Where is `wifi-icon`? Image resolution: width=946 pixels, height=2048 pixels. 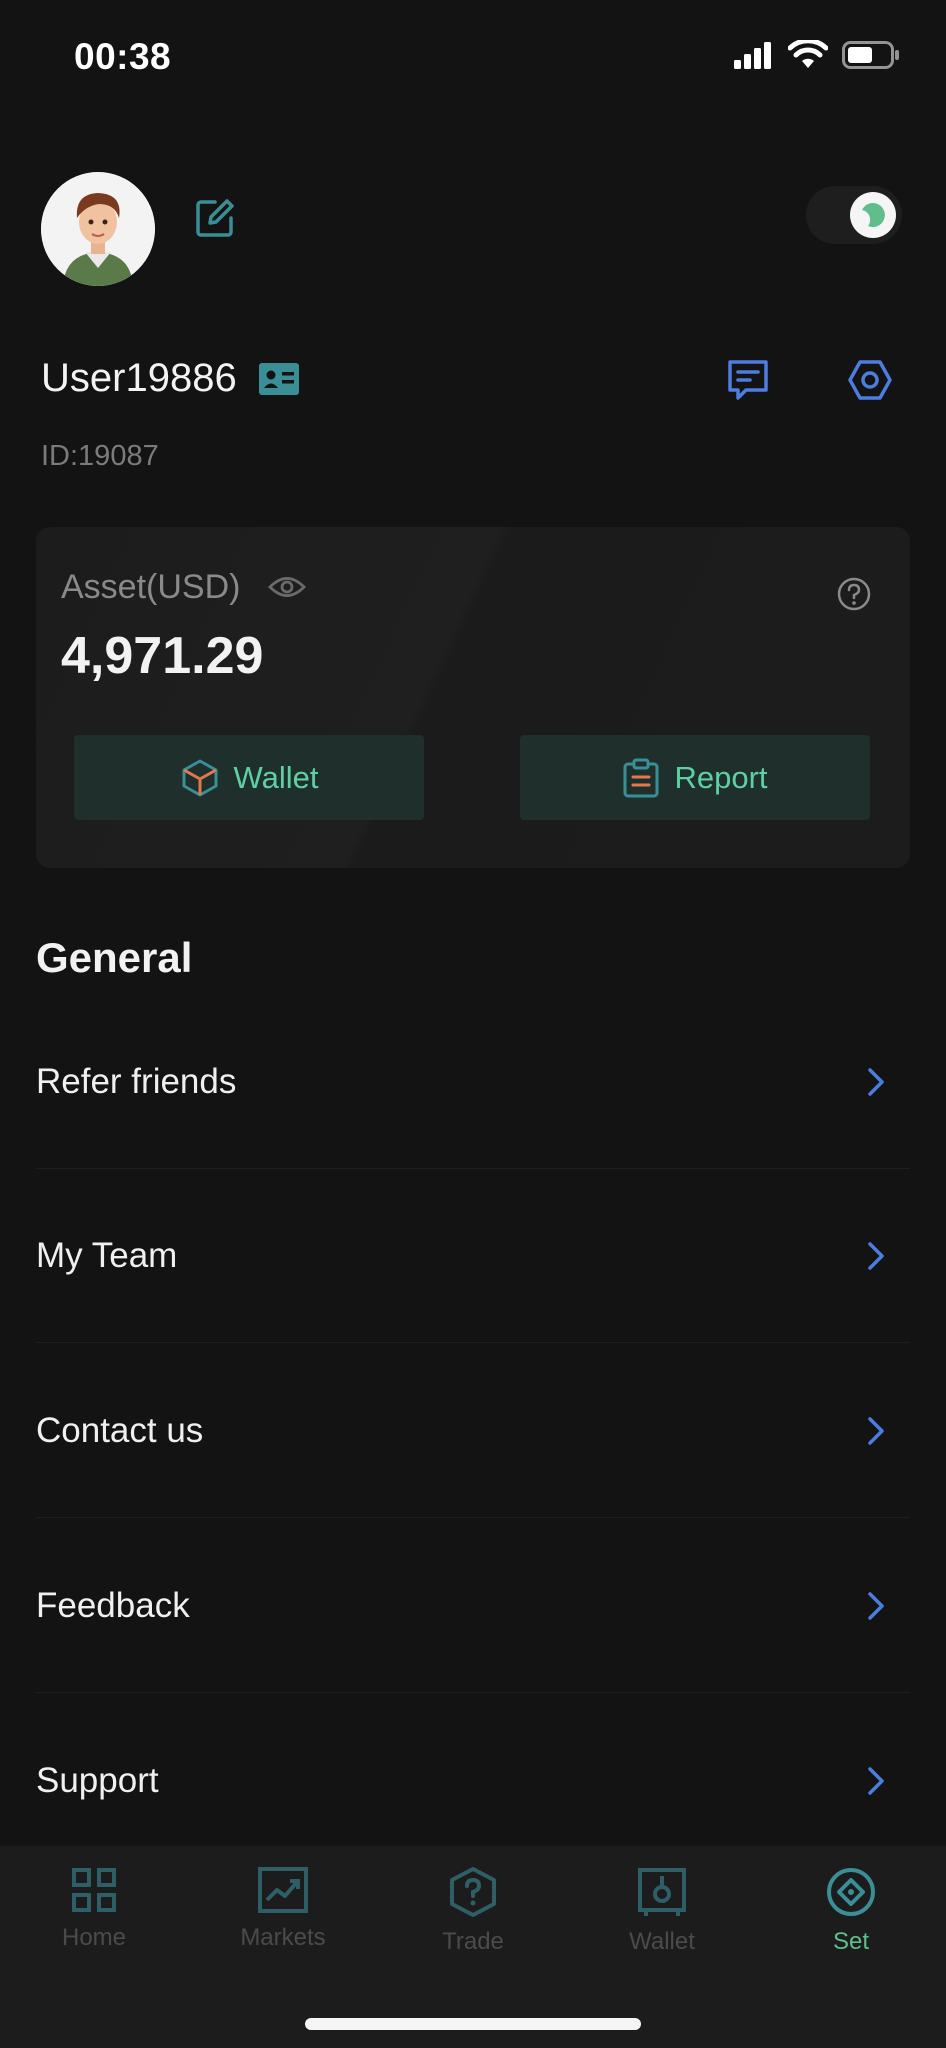
wifi-icon is located at coordinates (808, 54).